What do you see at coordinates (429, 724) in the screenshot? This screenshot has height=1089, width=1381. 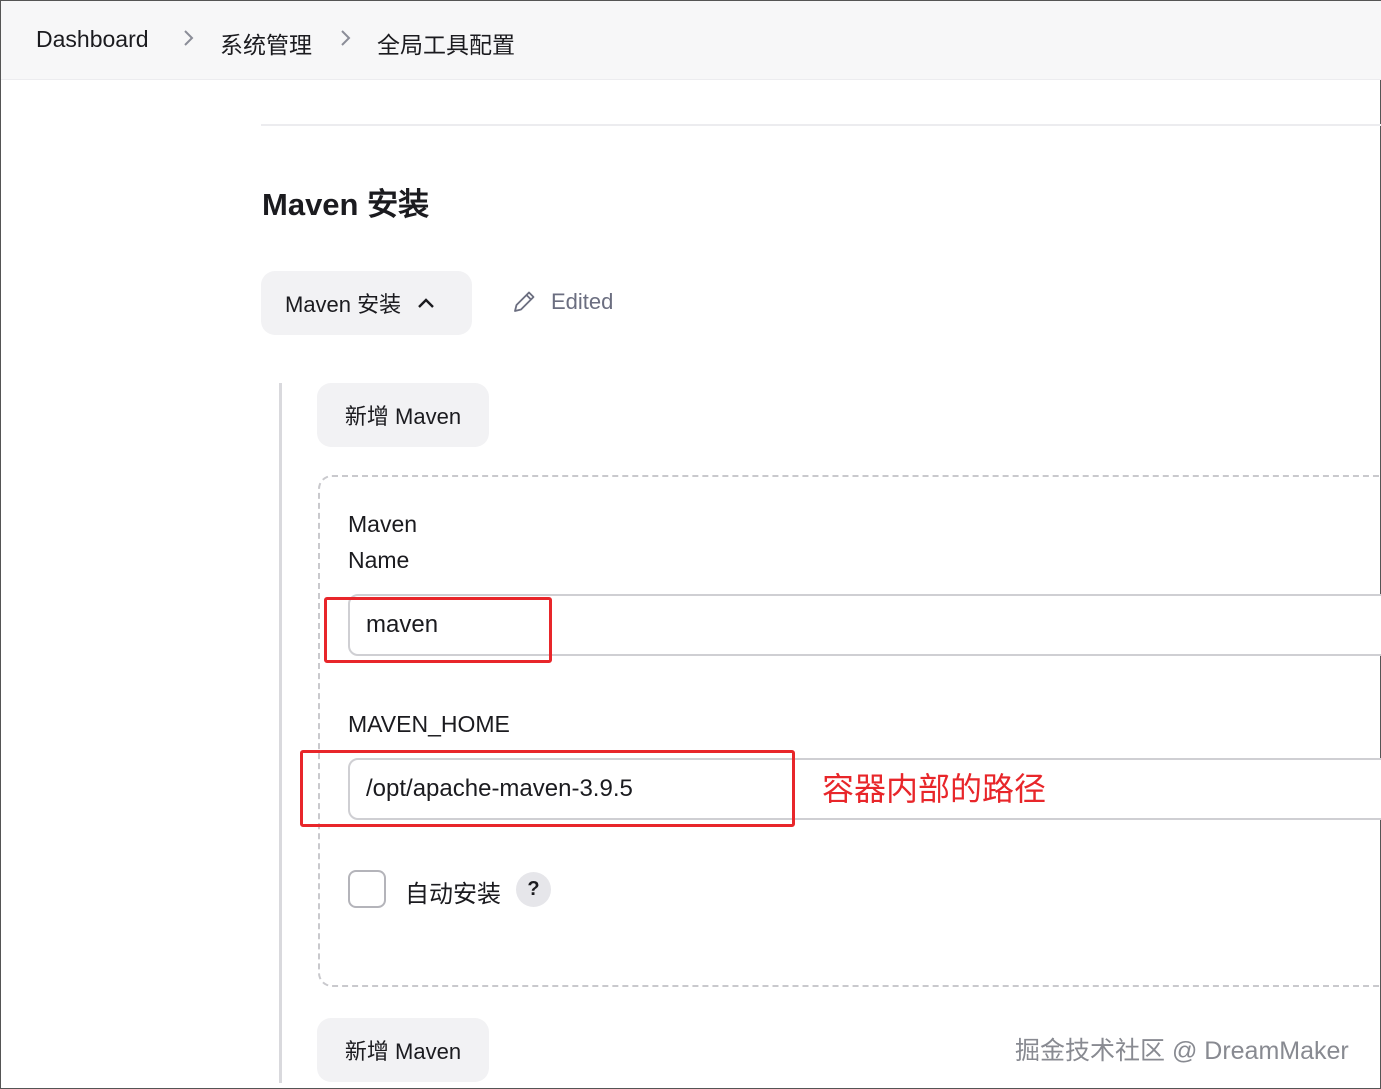 I see `maven-home-label: MAVEN_HOME` at bounding box center [429, 724].